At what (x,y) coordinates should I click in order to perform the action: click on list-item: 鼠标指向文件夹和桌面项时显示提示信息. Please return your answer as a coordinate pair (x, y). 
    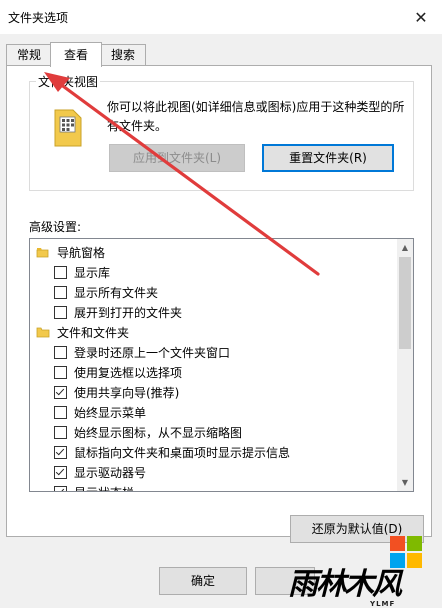
    Looking at the image, I should click on (221, 452).